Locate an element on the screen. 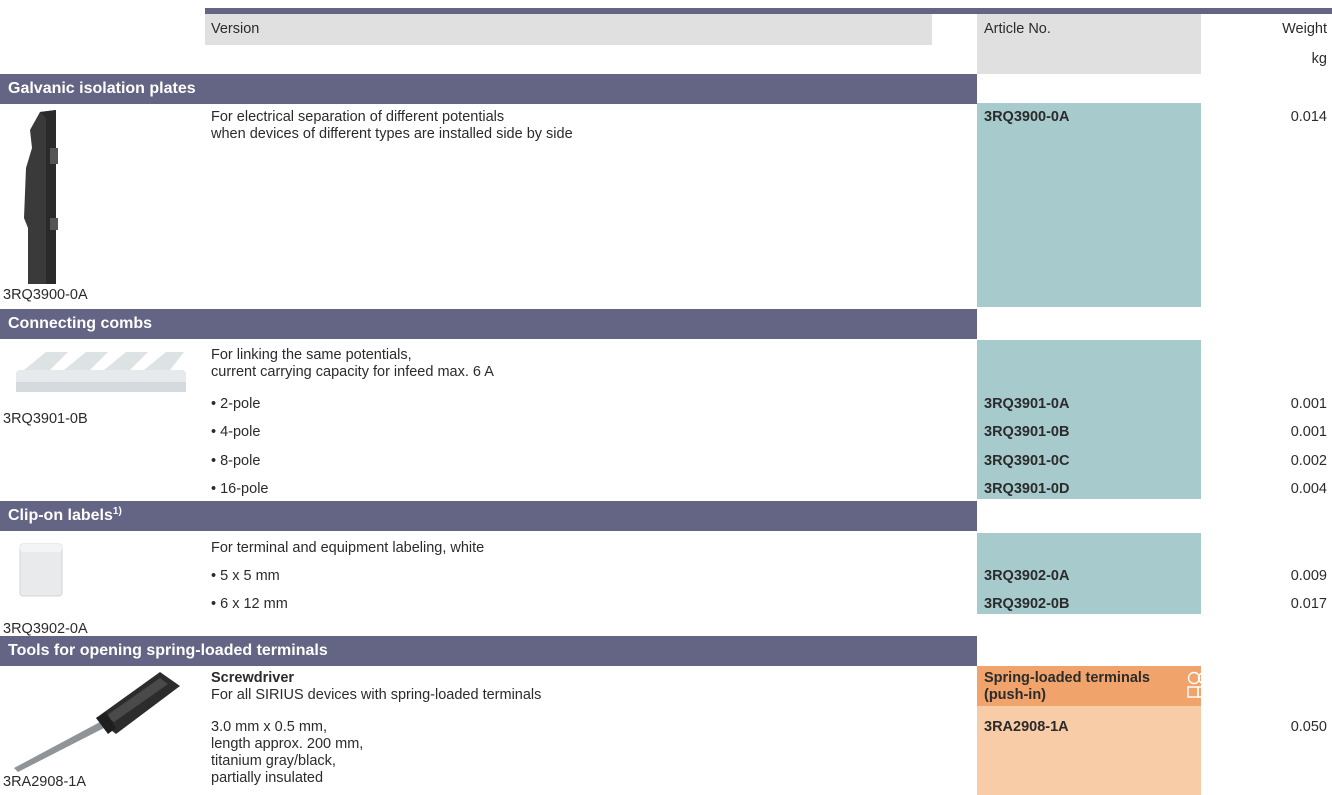 This screenshot has width=1332, height=795. isolation-plate-image is located at coordinates (41, 197).